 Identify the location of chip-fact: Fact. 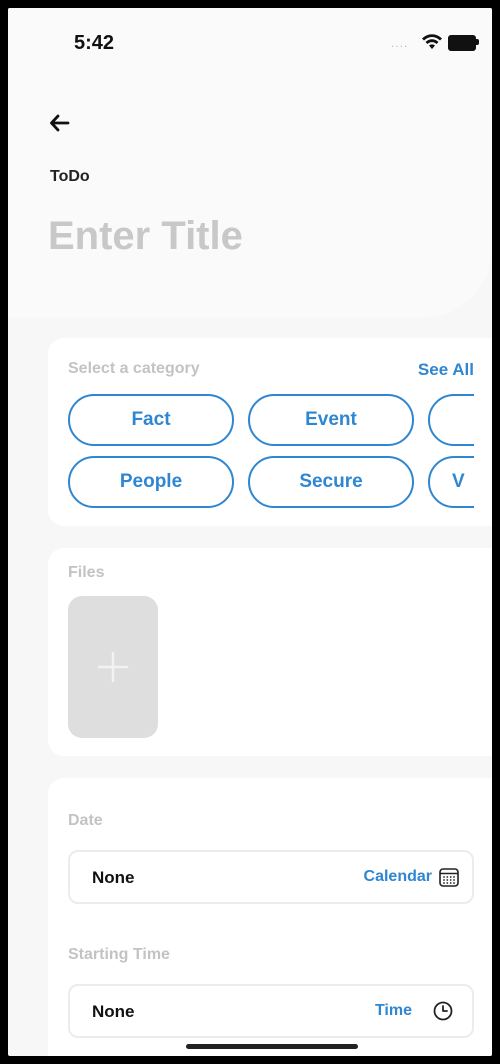
(151, 420).